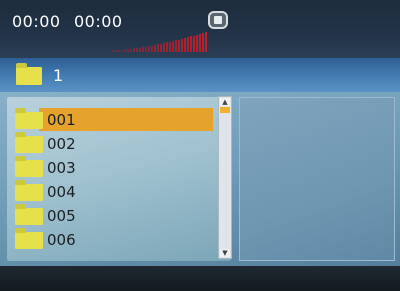  What do you see at coordinates (98, 21) in the screenshot?
I see `total-time: 00:00` at bounding box center [98, 21].